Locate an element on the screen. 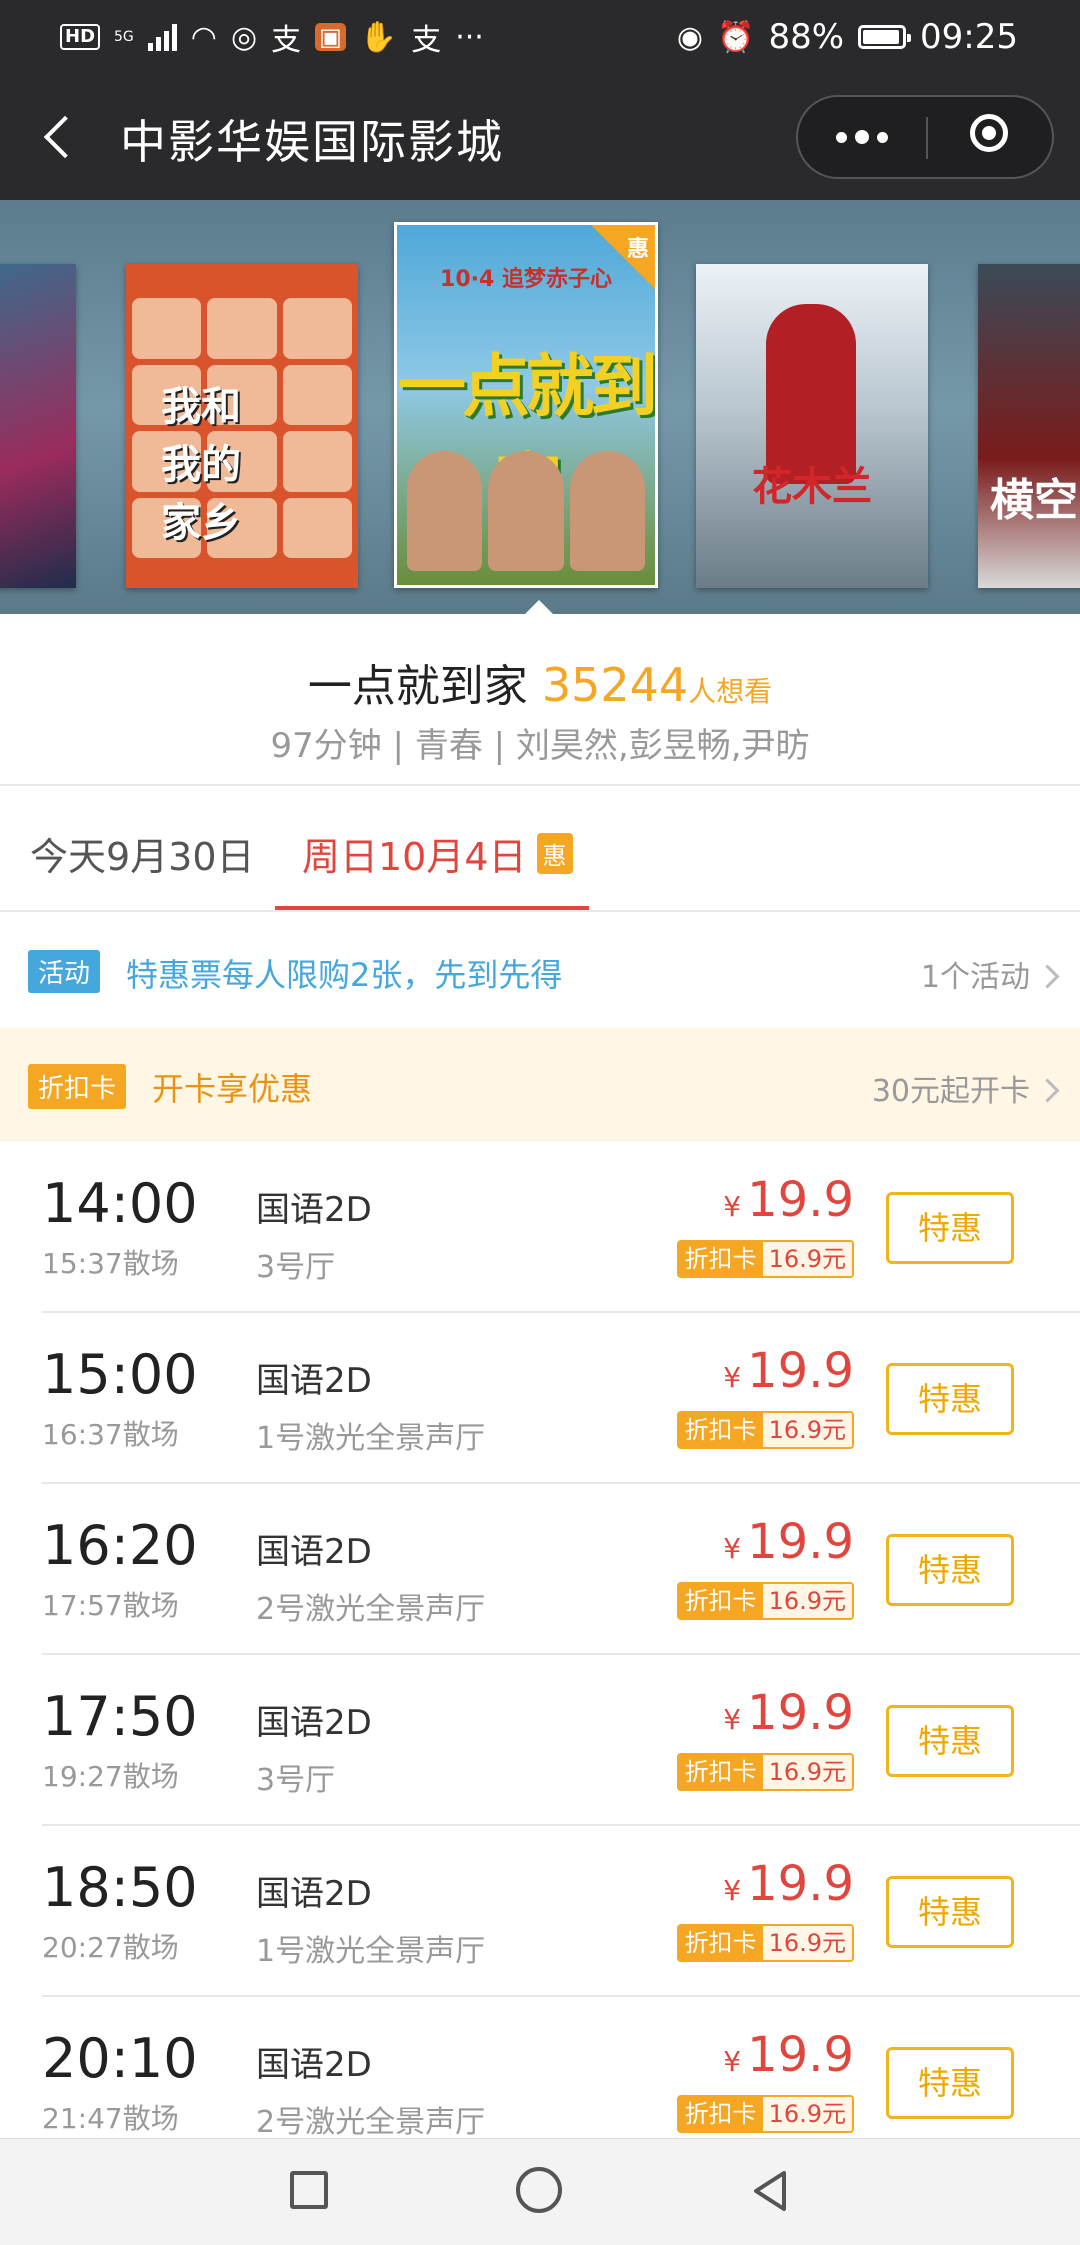  eye-icon: ◉ is located at coordinates (690, 37).